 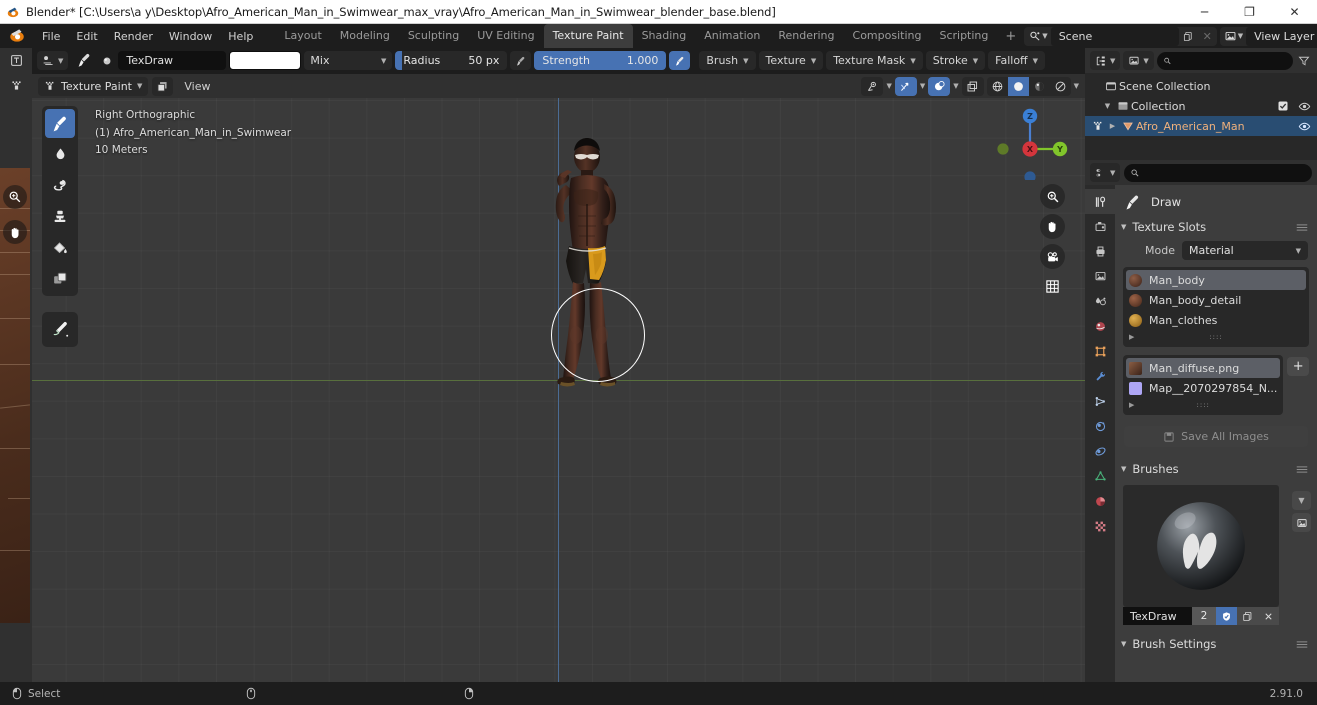 What do you see at coordinates (1030, 142) in the screenshot?
I see `view-axis-gizmo: Z X Y` at bounding box center [1030, 142].